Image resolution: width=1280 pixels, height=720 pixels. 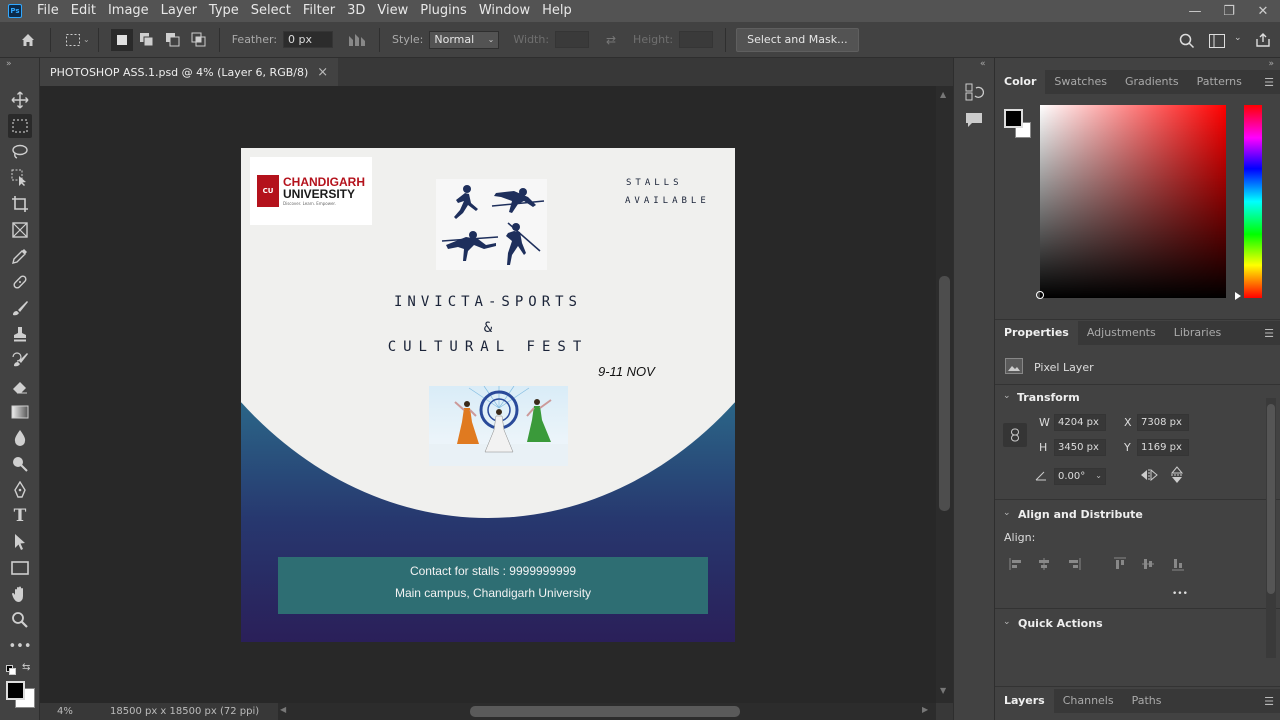 I want to click on style-select: Normal ⌄, so click(x=464, y=39).